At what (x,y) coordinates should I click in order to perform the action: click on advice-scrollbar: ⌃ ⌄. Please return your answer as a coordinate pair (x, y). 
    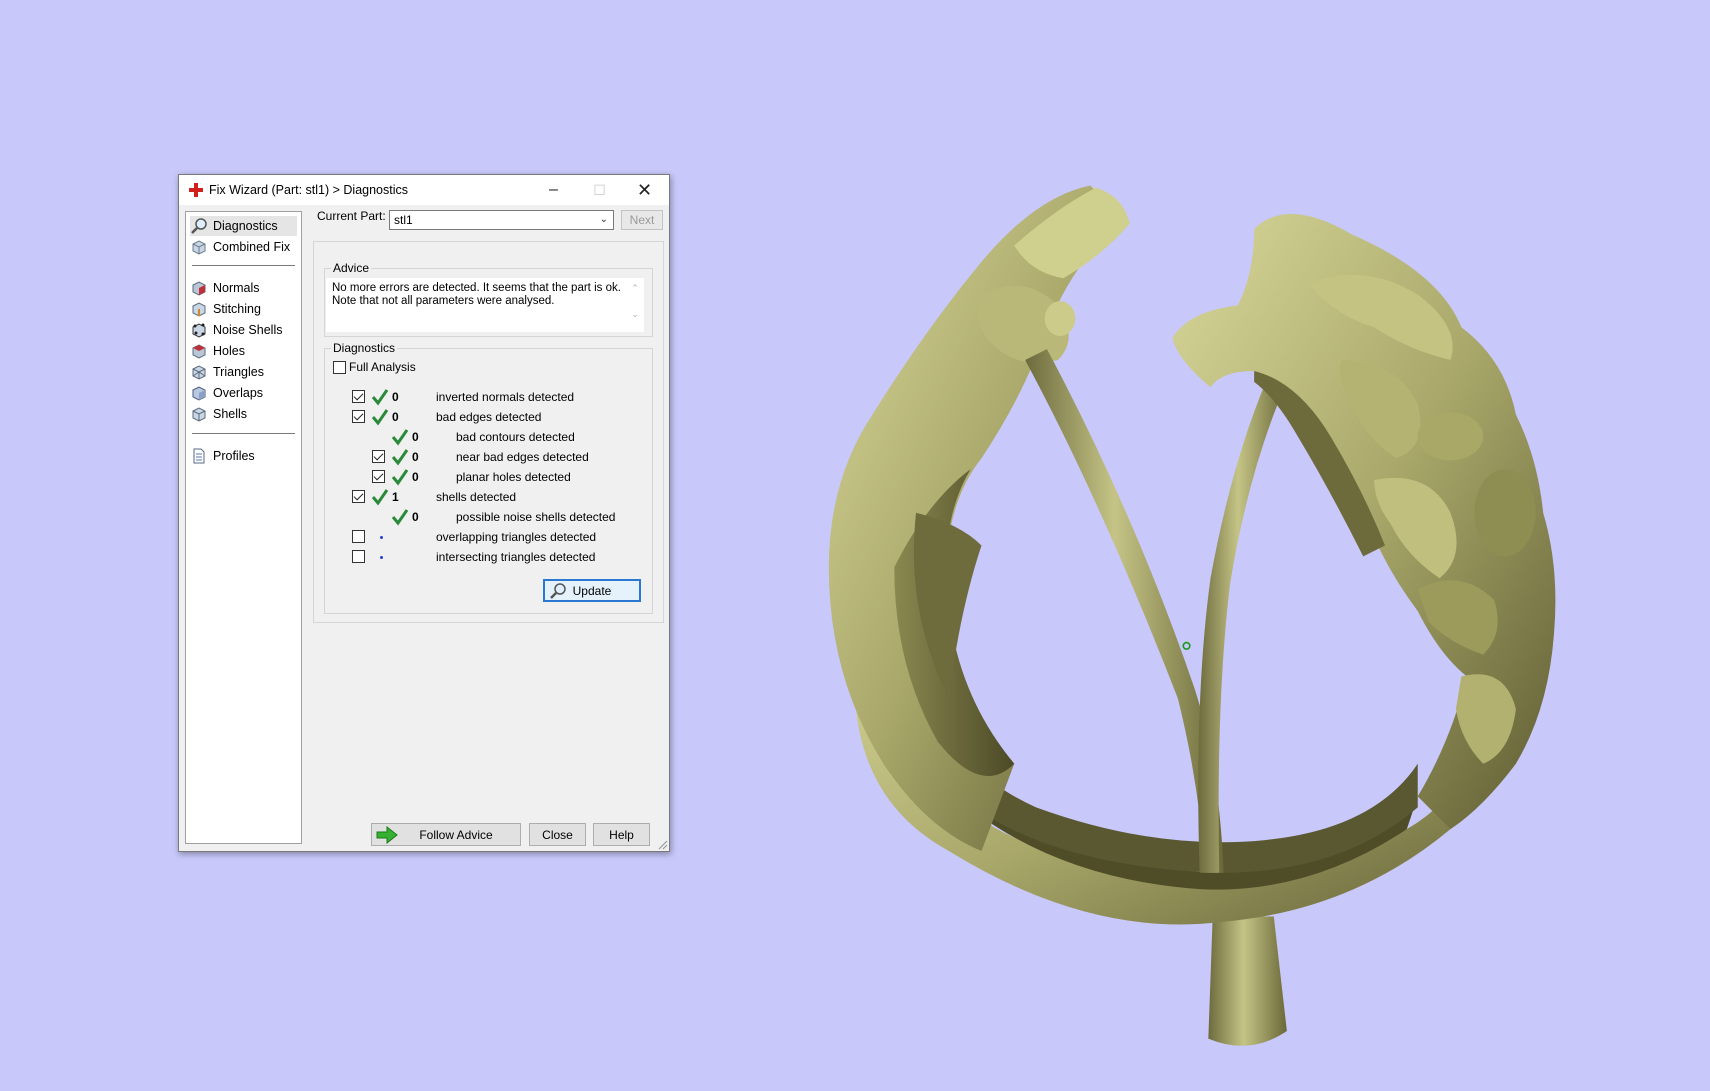
    Looking at the image, I should click on (635, 305).